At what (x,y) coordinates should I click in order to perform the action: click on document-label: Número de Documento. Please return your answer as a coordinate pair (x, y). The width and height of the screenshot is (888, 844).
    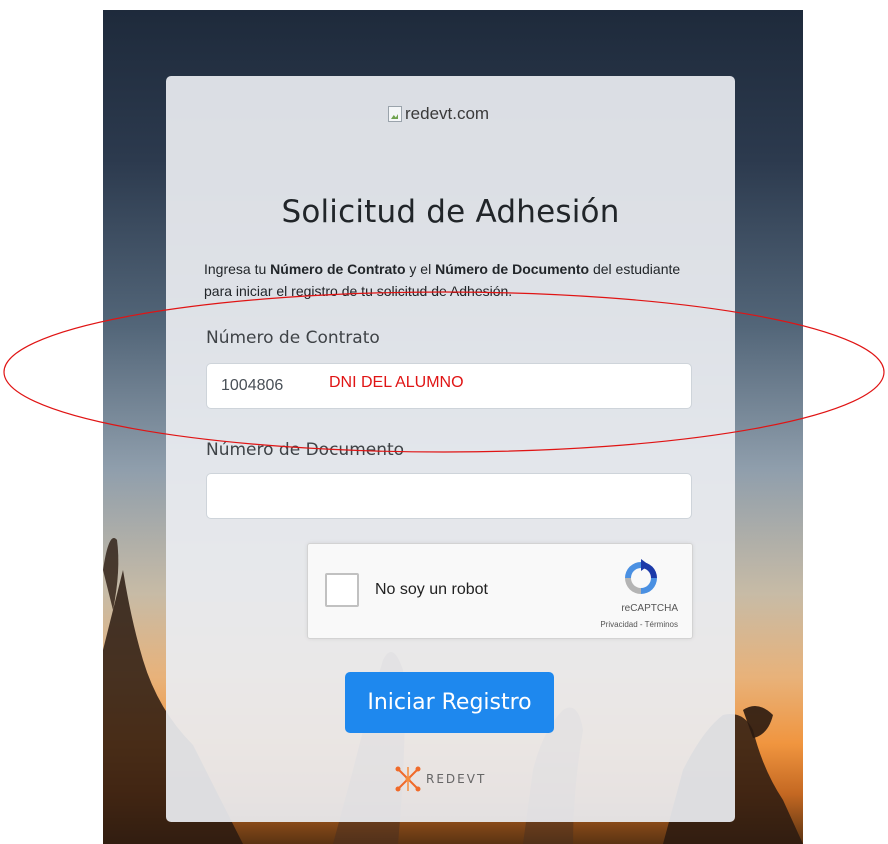
    Looking at the image, I should click on (305, 450).